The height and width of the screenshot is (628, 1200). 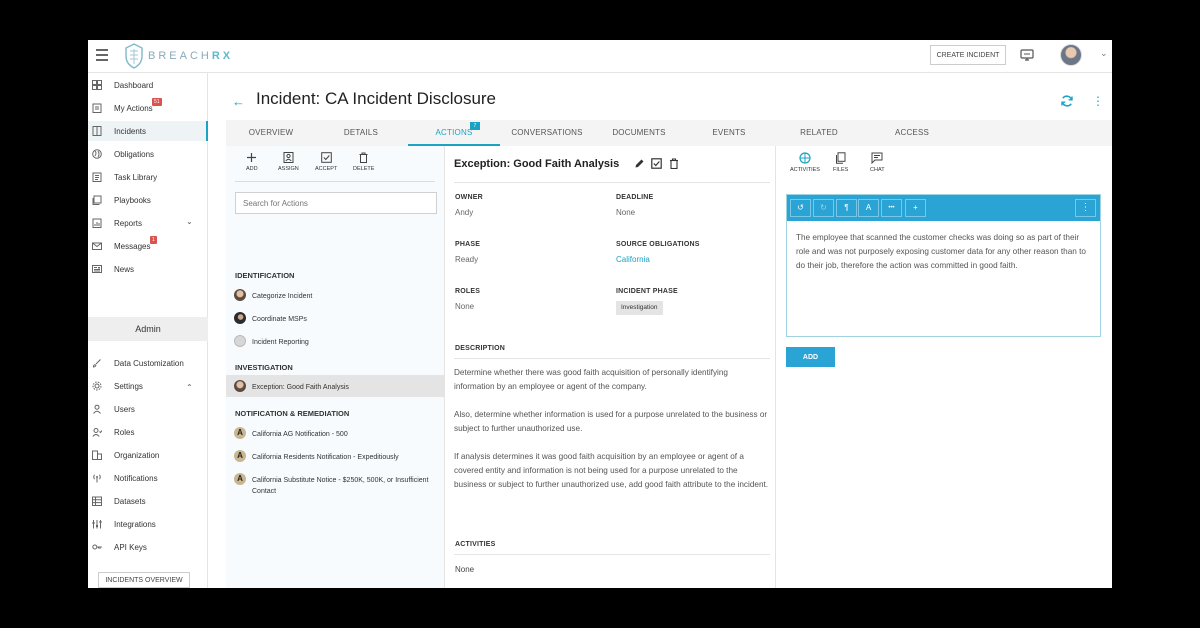 What do you see at coordinates (1067, 101) in the screenshot?
I see `refresh-icon` at bounding box center [1067, 101].